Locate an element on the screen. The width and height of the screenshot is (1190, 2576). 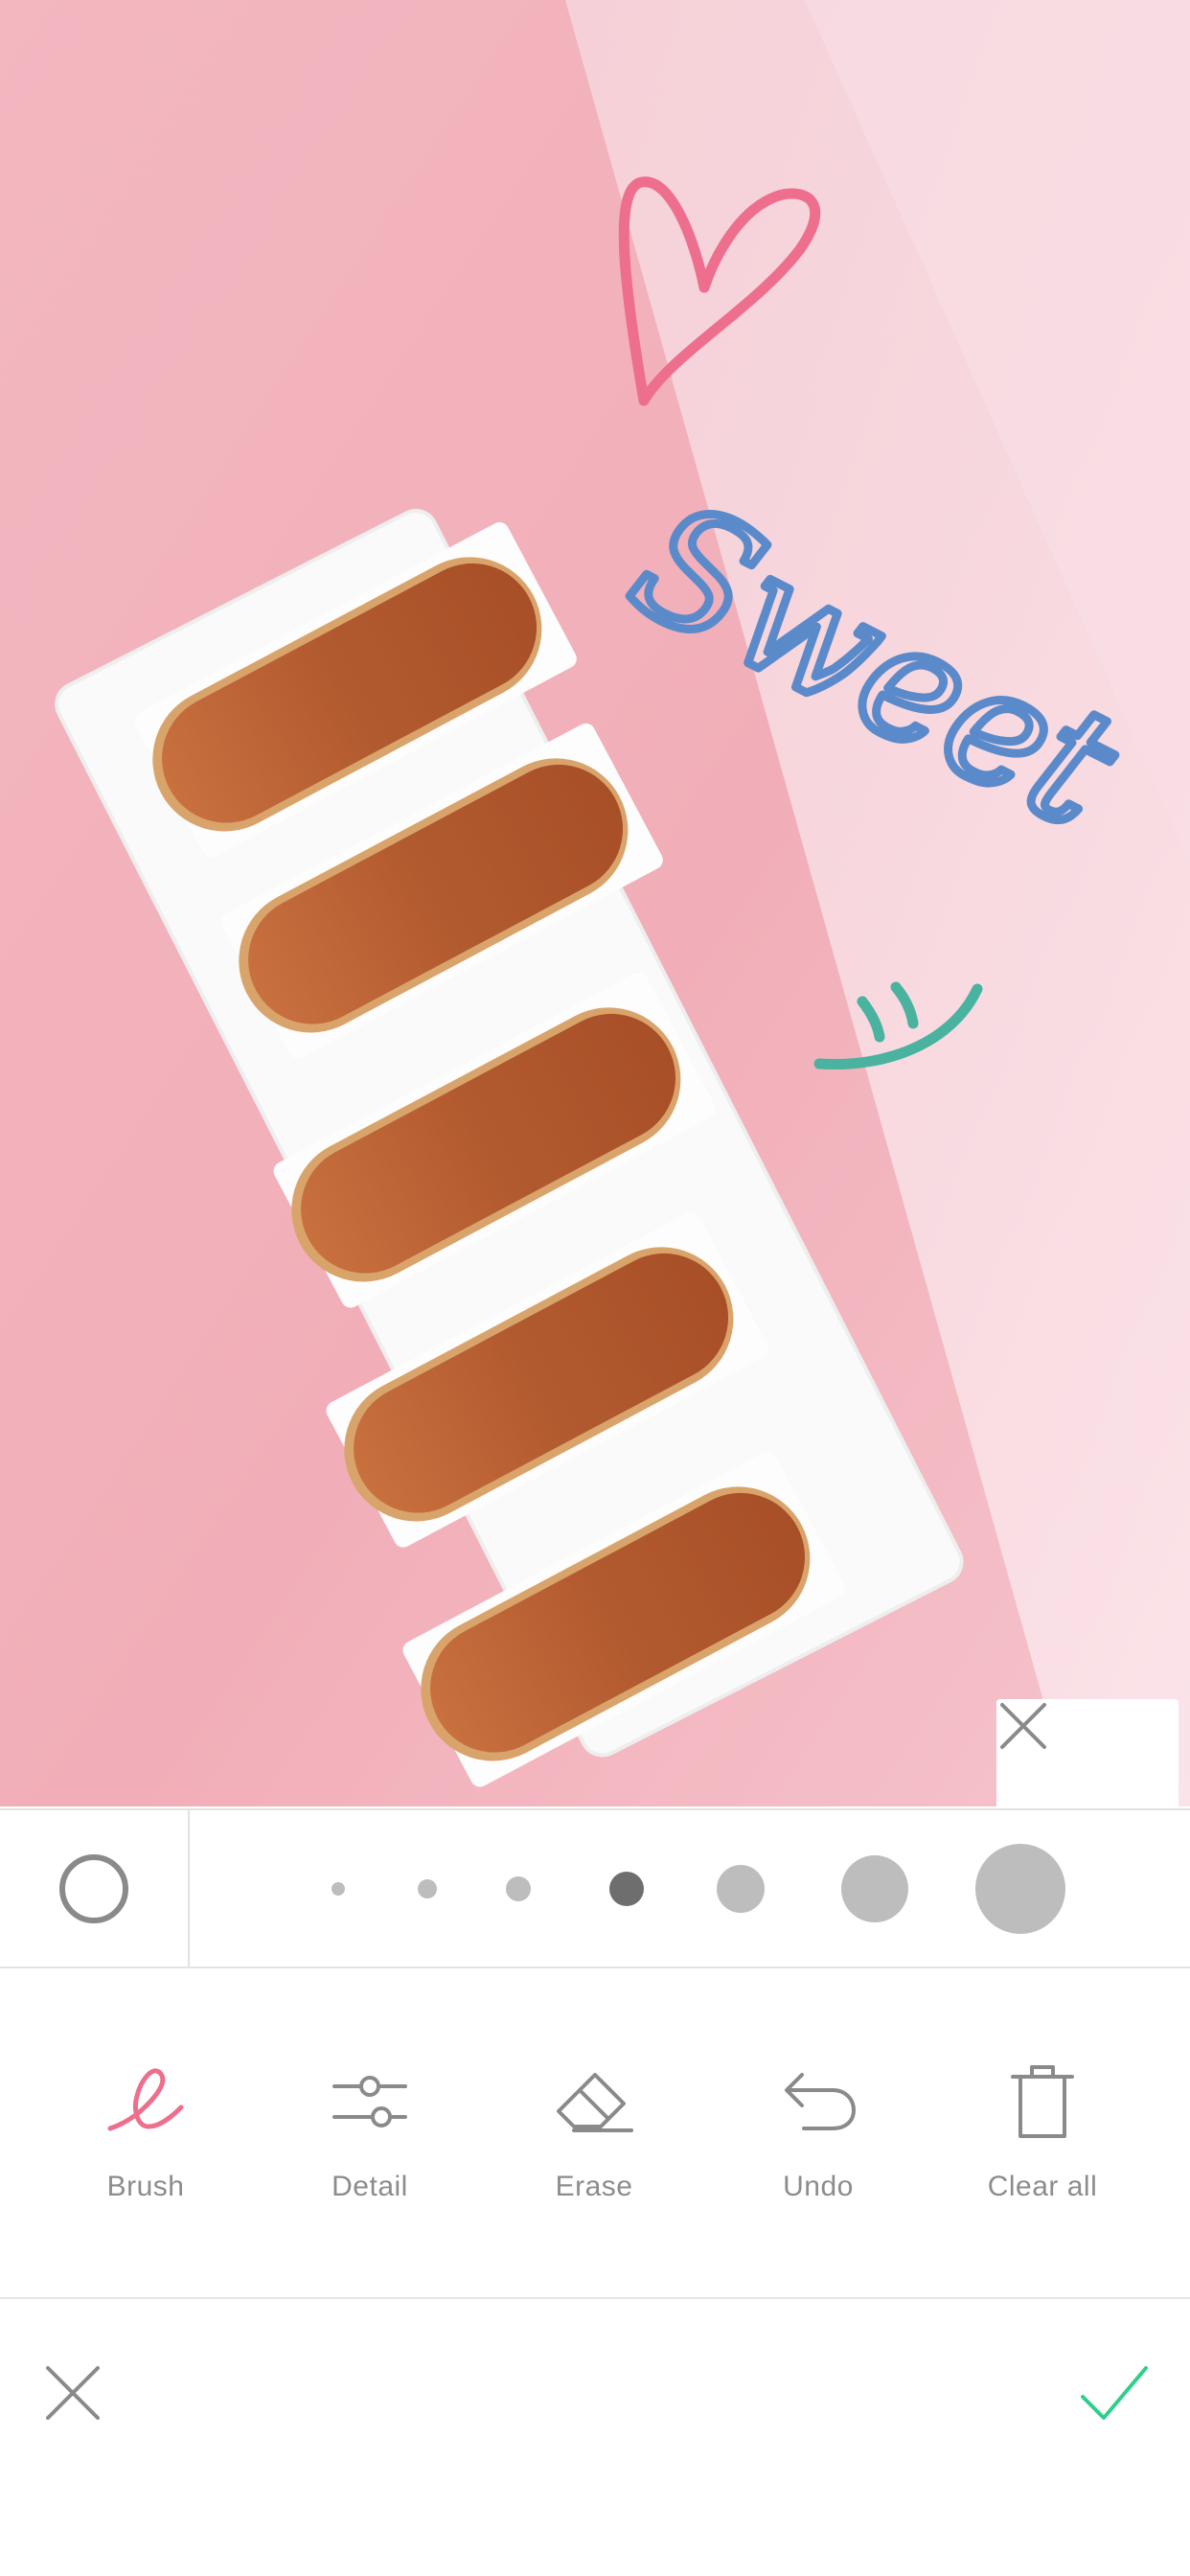
tool-label: Erase is located at coordinates (594, 2186).